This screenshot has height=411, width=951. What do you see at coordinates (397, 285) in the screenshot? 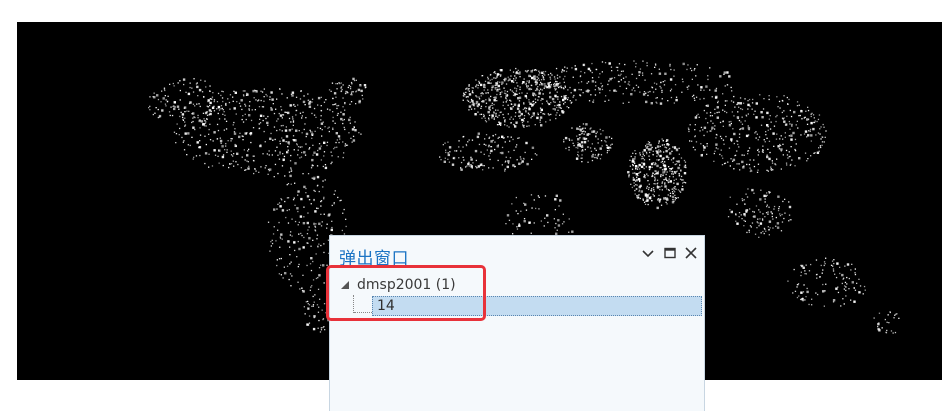
I see `layer-tree-node: dmsp2001 (1)` at bounding box center [397, 285].